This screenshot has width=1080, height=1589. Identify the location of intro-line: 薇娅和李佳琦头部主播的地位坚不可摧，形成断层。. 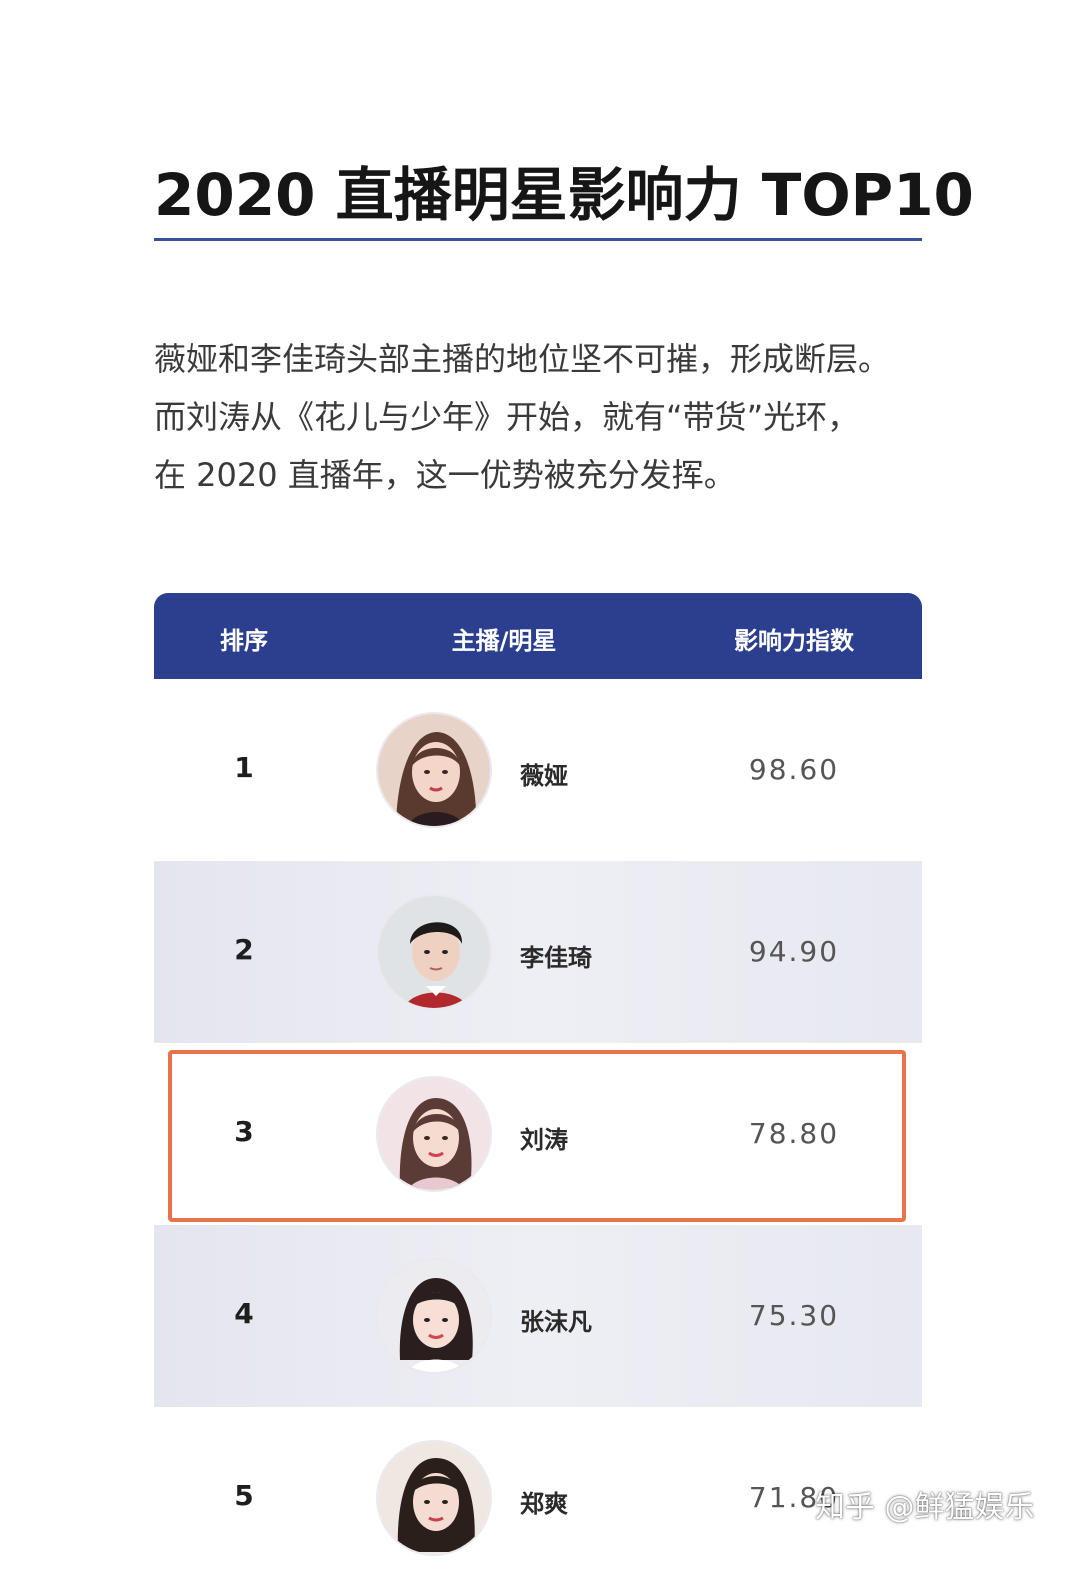
(522, 359).